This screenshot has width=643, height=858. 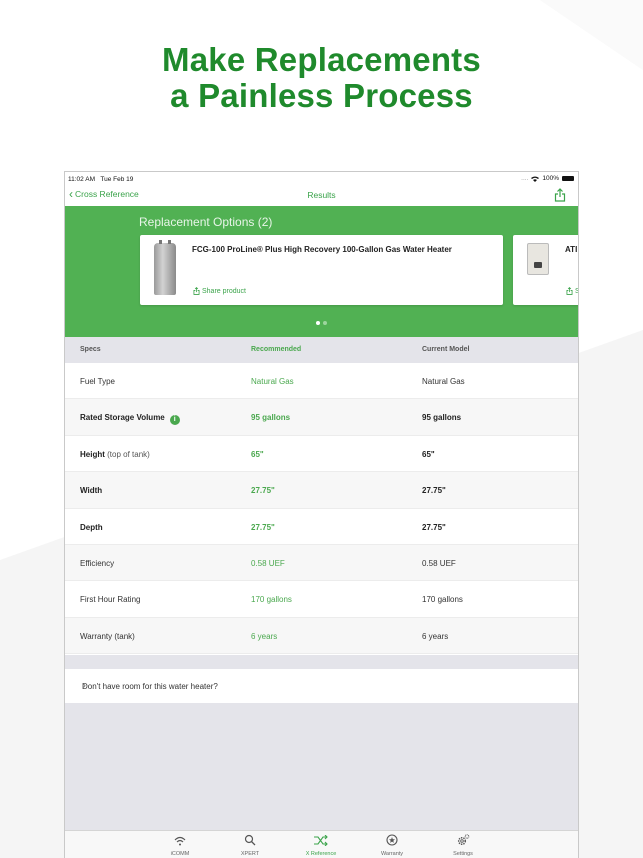 I want to click on status-time: 11:02 AM Tue Feb 19, so click(x=100, y=179).